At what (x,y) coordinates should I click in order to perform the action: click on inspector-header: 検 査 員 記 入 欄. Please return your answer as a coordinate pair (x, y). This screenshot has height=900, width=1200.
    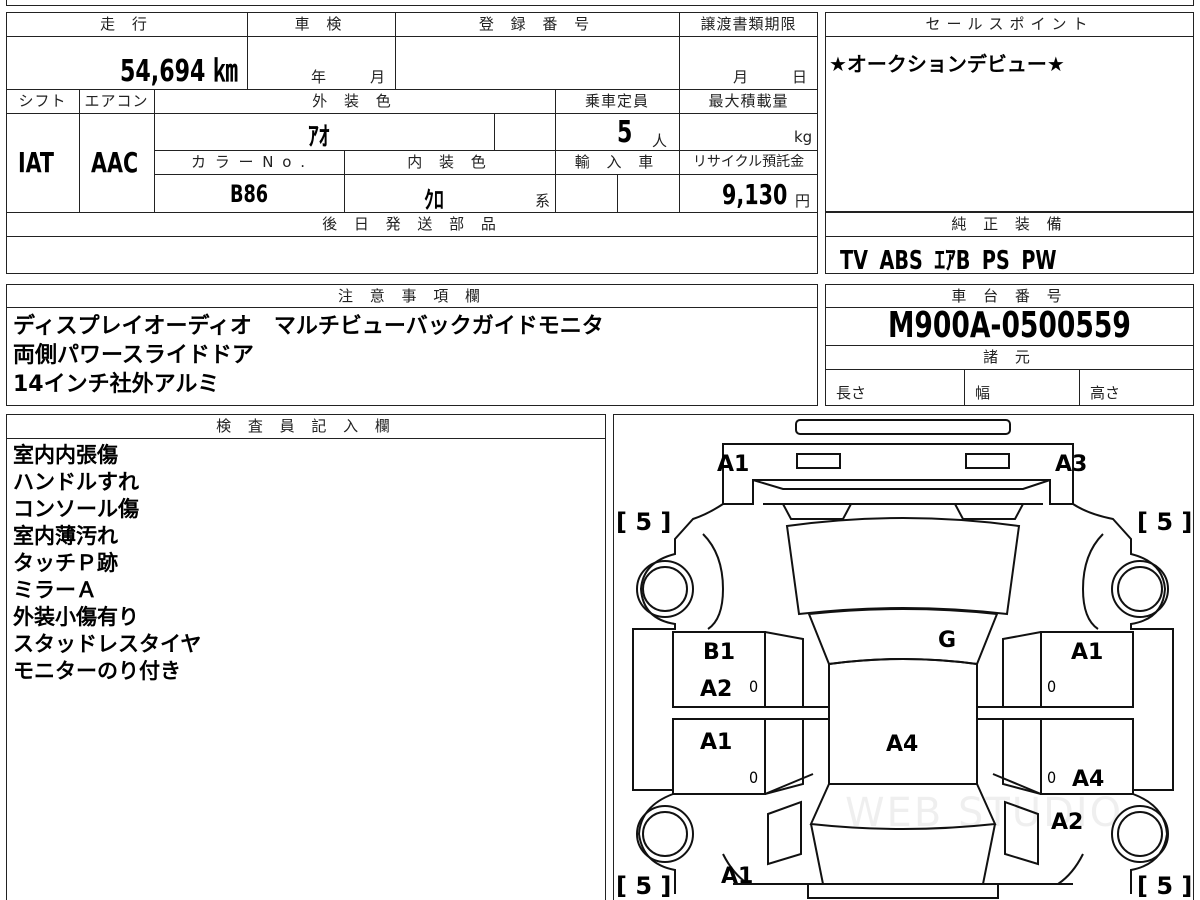
    Looking at the image, I should click on (306, 426).